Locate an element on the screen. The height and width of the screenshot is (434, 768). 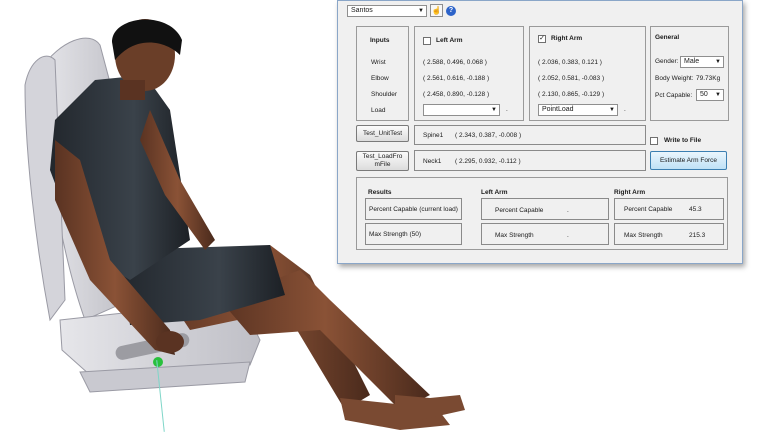
load-label: Load is located at coordinates (378, 110).